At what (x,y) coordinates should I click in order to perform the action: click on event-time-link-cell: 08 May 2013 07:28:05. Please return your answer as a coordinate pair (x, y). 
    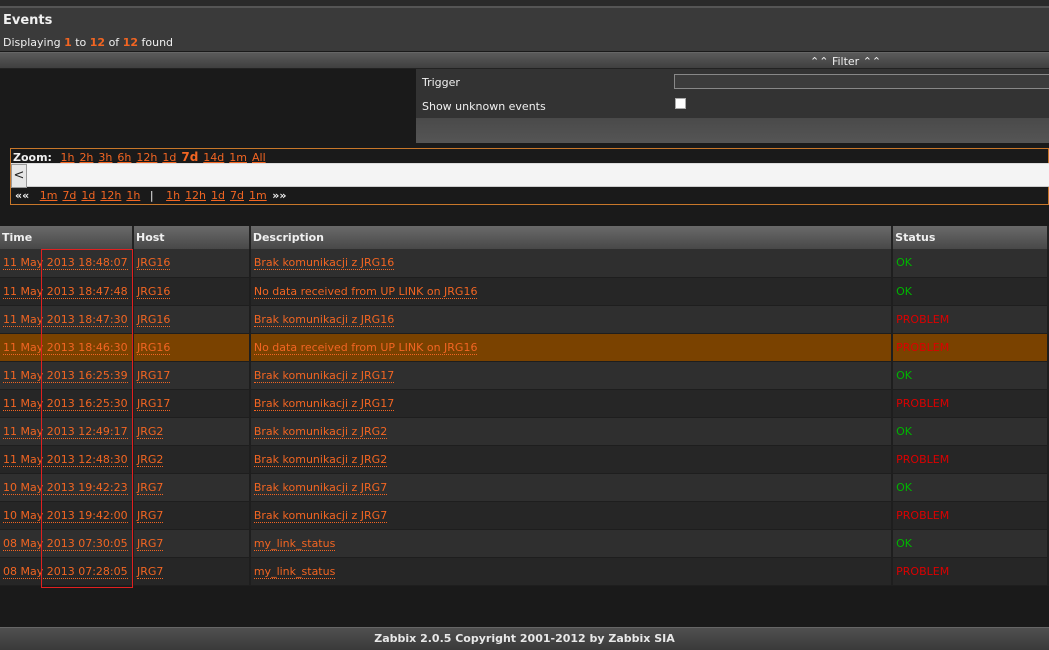
    Looking at the image, I should click on (67, 571).